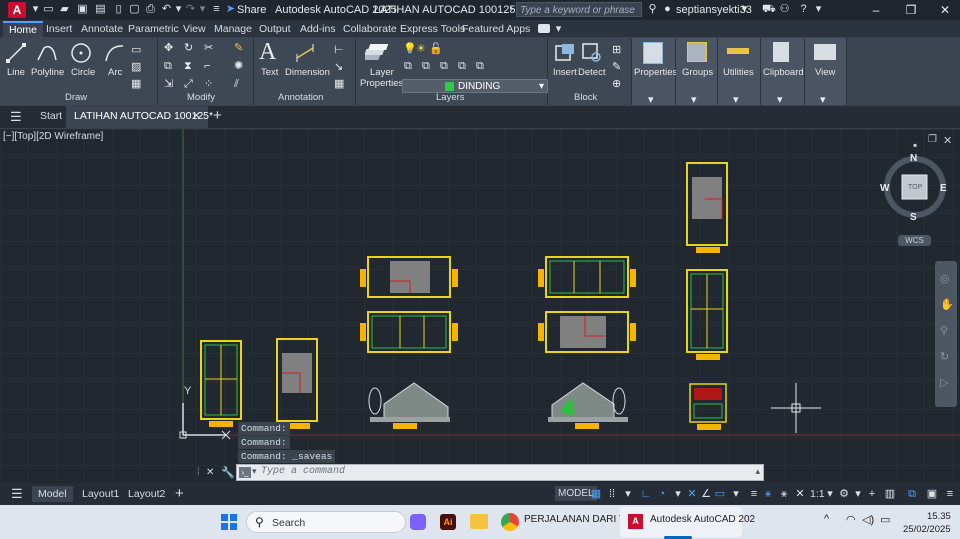 The width and height of the screenshot is (960, 539). I want to click on snap-chevron-icon: ▾, so click(628, 494).